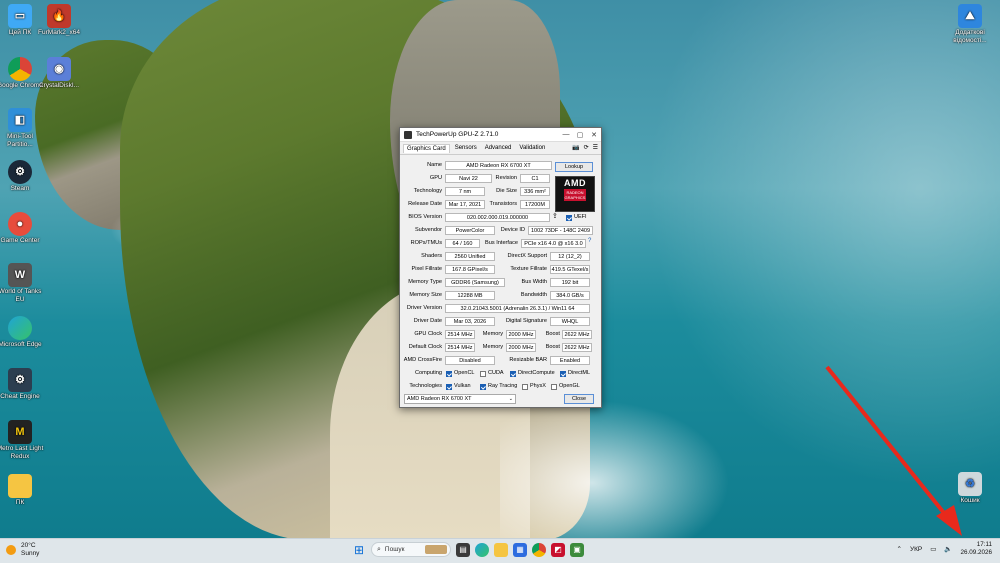 Image resolution: width=1000 pixels, height=563 pixels. I want to click on close-icon: ✕, so click(594, 135).